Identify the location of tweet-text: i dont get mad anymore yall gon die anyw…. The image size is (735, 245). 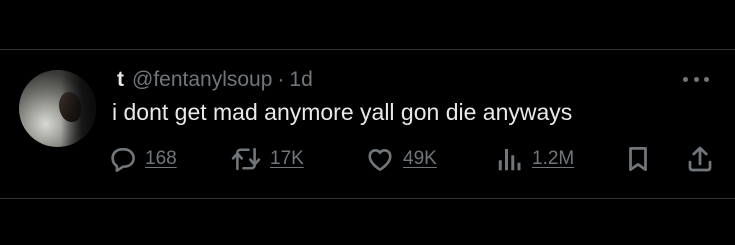
(342, 112).